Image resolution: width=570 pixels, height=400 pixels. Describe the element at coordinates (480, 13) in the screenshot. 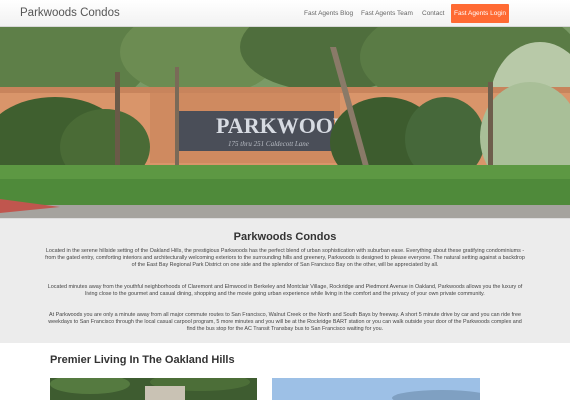

I see `login-button: Fast Agents Login` at that location.